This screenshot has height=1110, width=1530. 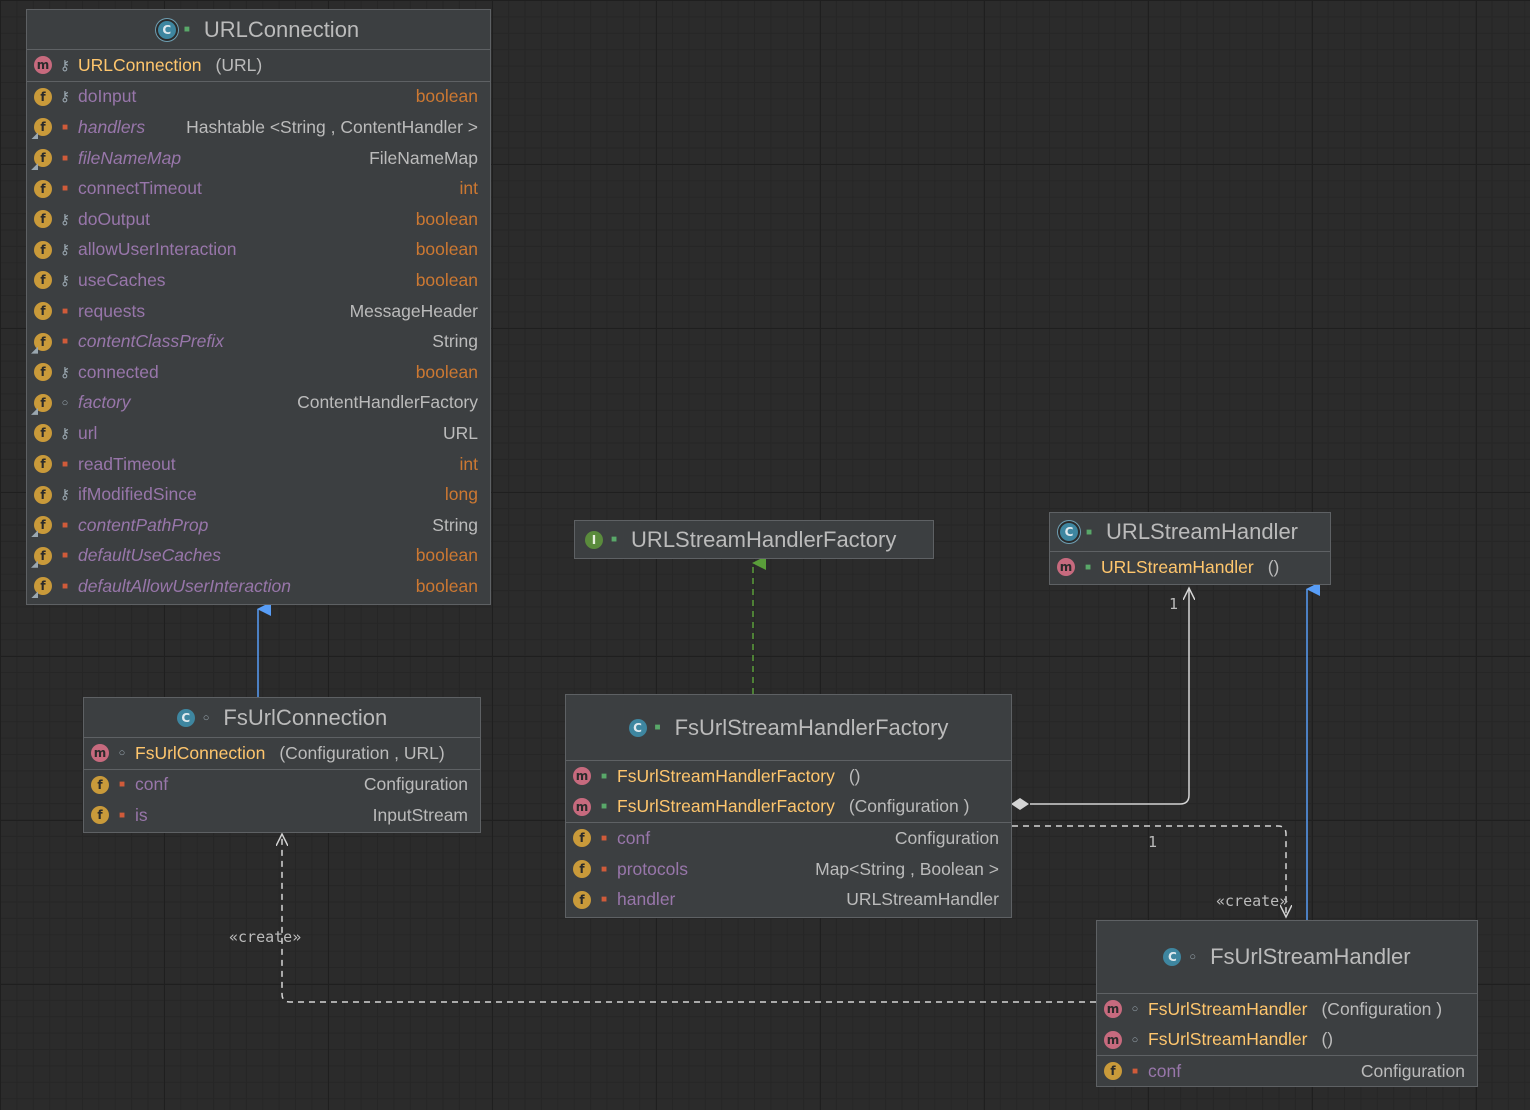 What do you see at coordinates (281, 29) in the screenshot?
I see `class-name: URLConnection` at bounding box center [281, 29].